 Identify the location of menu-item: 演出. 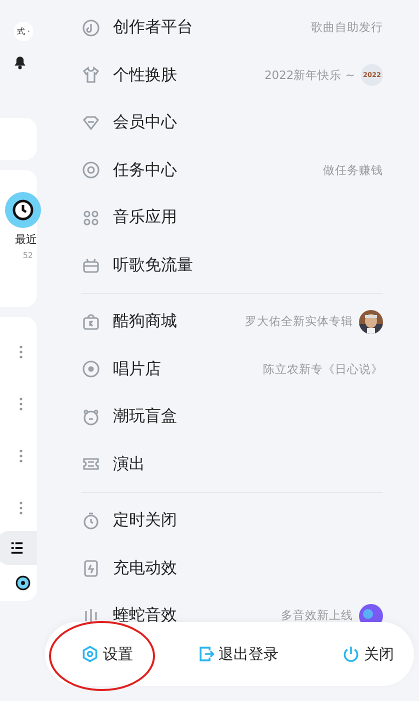
(248, 464).